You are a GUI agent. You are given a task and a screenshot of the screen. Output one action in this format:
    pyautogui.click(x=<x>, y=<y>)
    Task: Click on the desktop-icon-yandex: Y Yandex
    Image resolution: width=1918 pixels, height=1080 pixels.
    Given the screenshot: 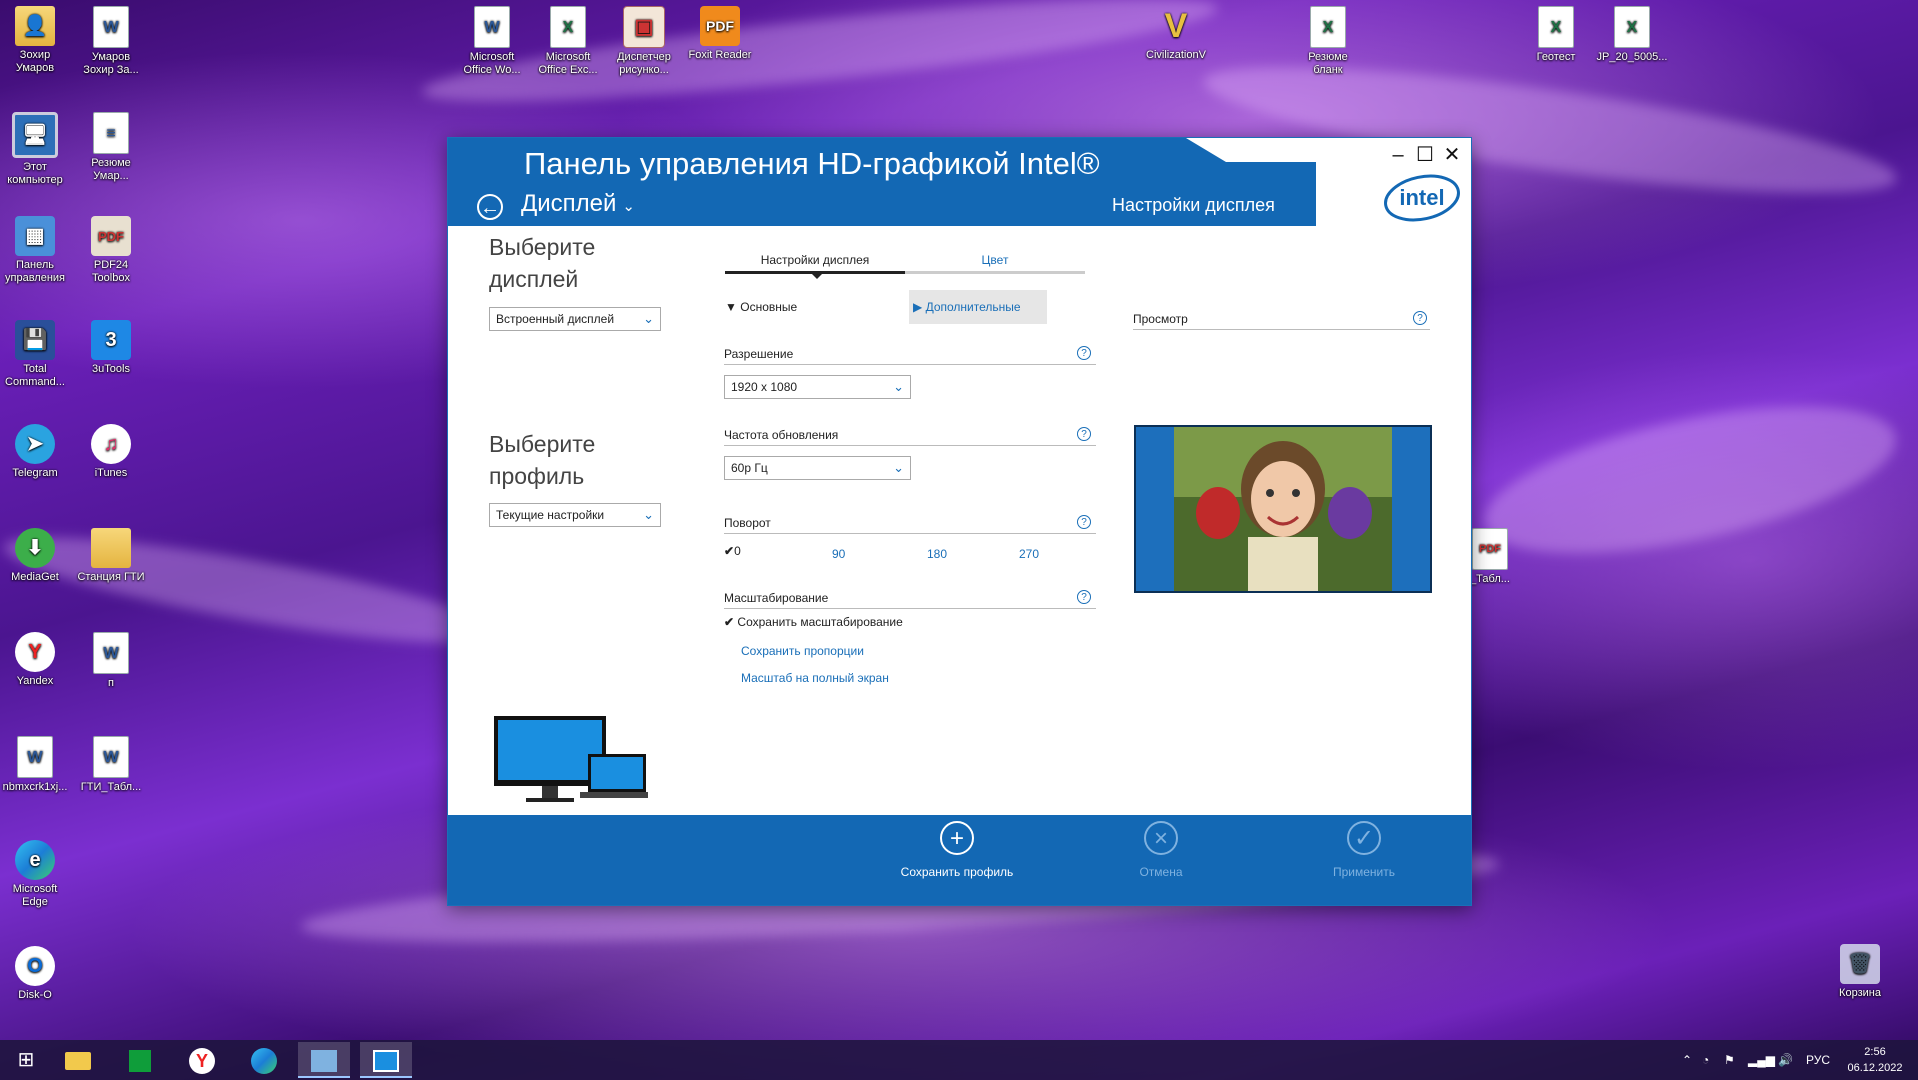 What is the action you would take?
    pyautogui.click(x=36, y=660)
    